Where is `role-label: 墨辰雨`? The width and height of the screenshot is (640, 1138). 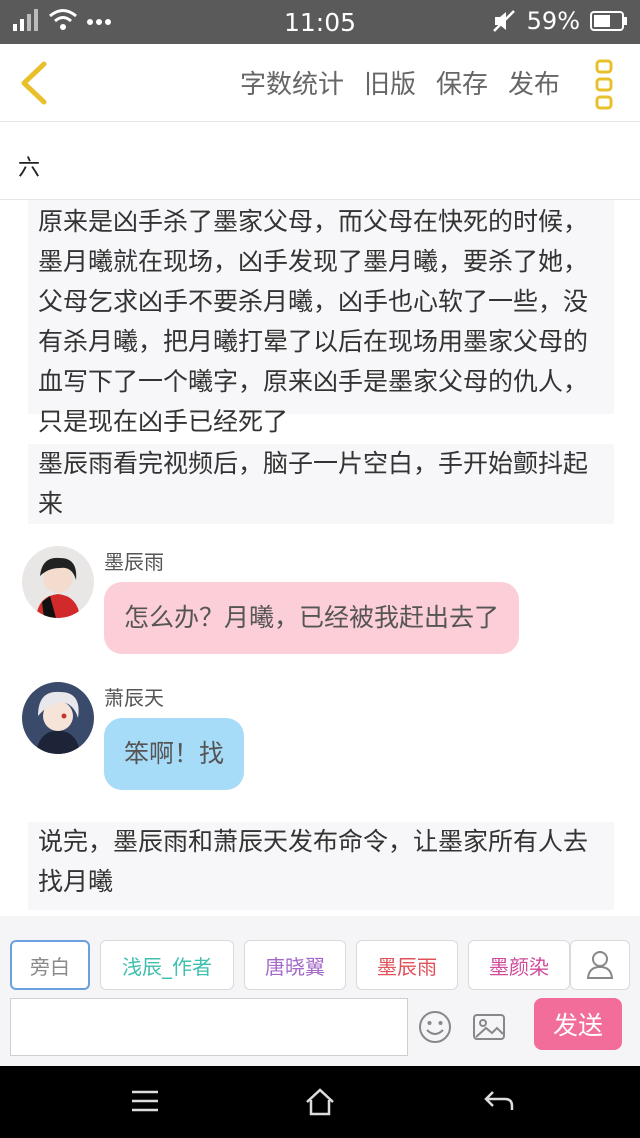
role-label: 墨辰雨 is located at coordinates (407, 966).